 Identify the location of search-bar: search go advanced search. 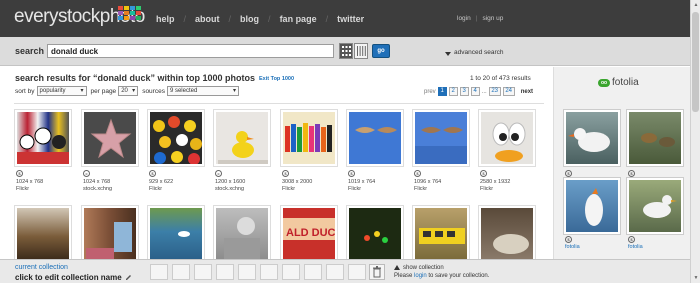
(345, 51).